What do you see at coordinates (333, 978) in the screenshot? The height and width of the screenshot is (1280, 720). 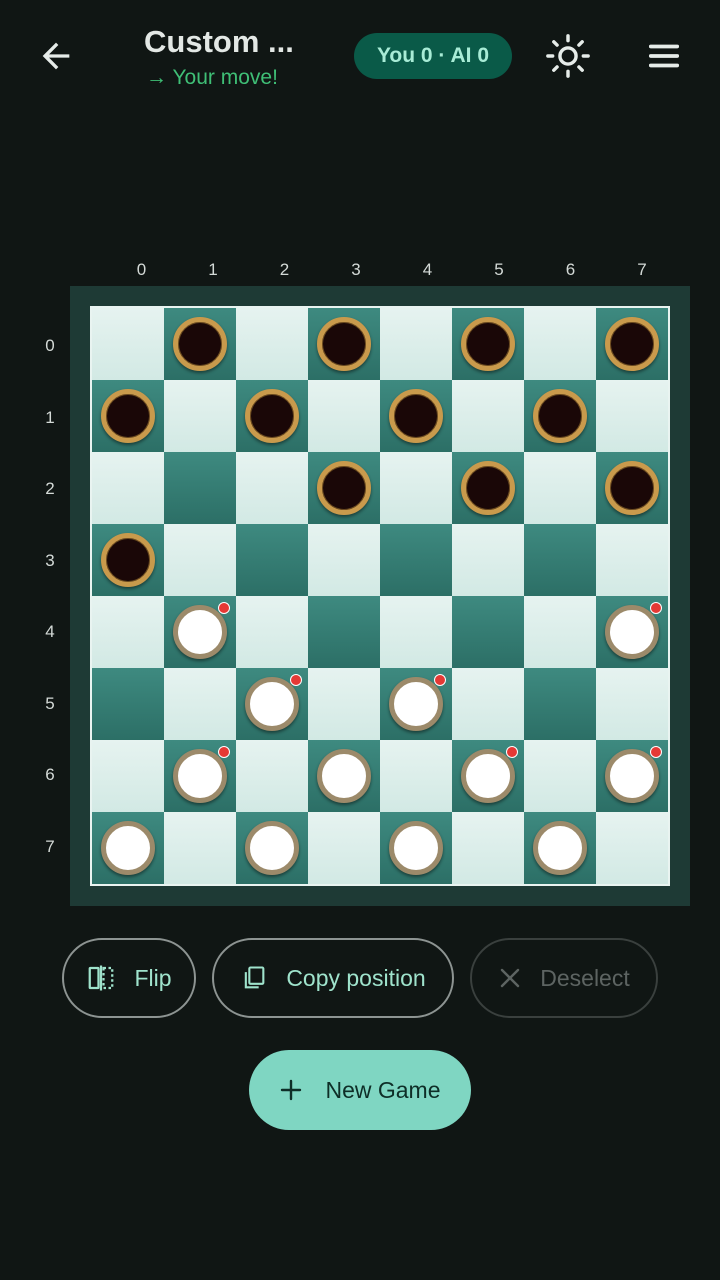 I see `copy-position-button: Copy position` at bounding box center [333, 978].